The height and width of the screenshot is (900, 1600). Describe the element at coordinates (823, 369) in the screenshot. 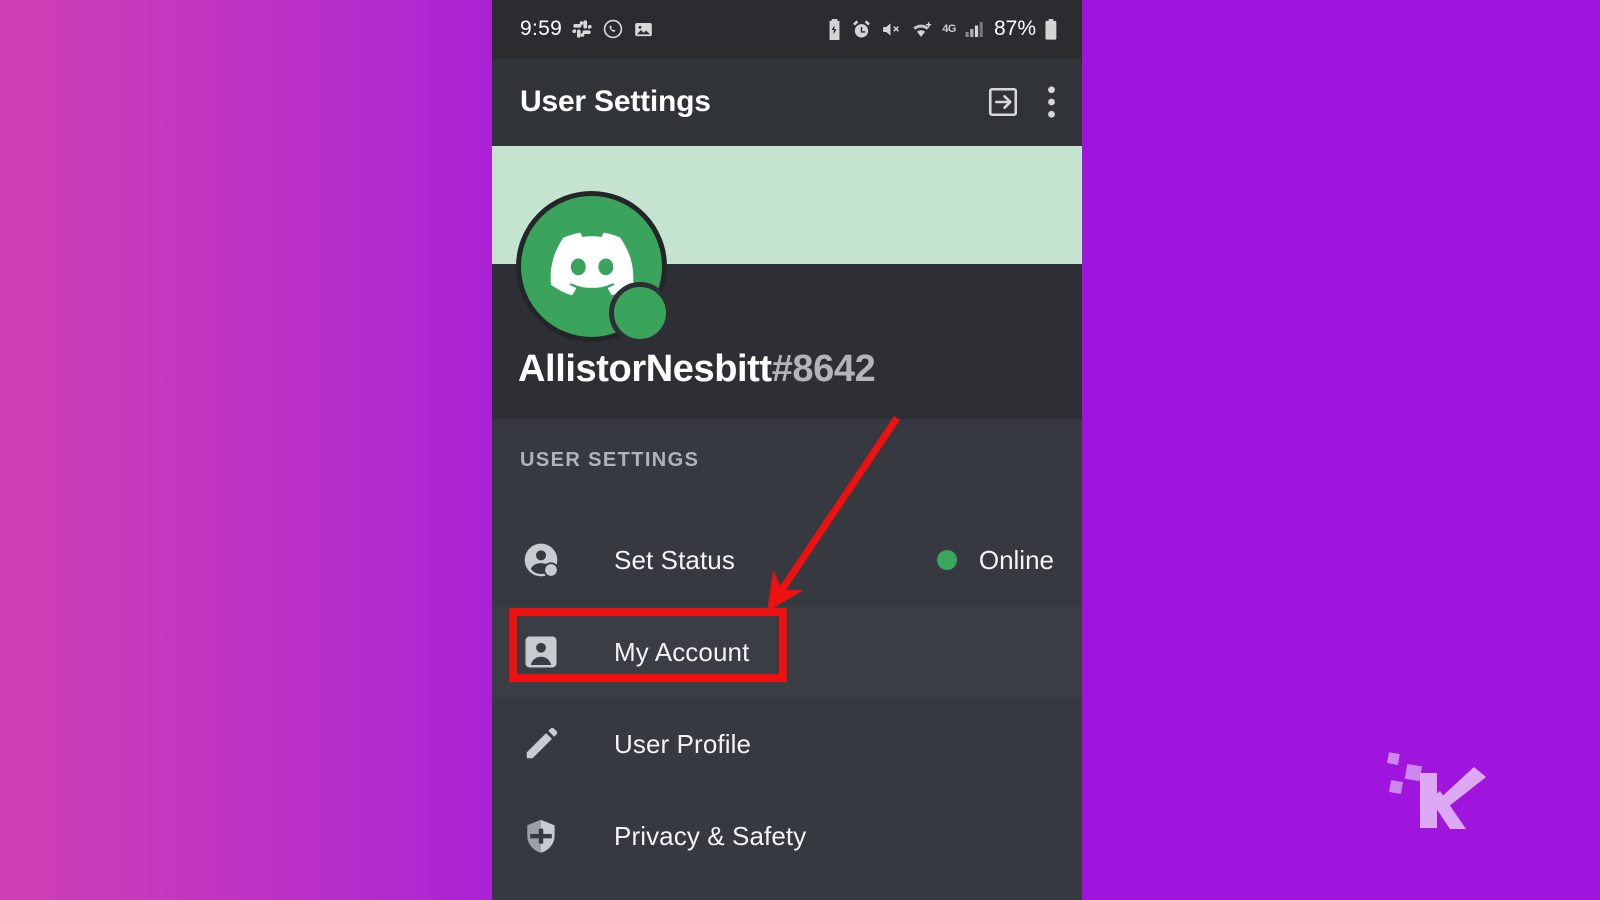

I see `discriminator-label: #8642` at that location.